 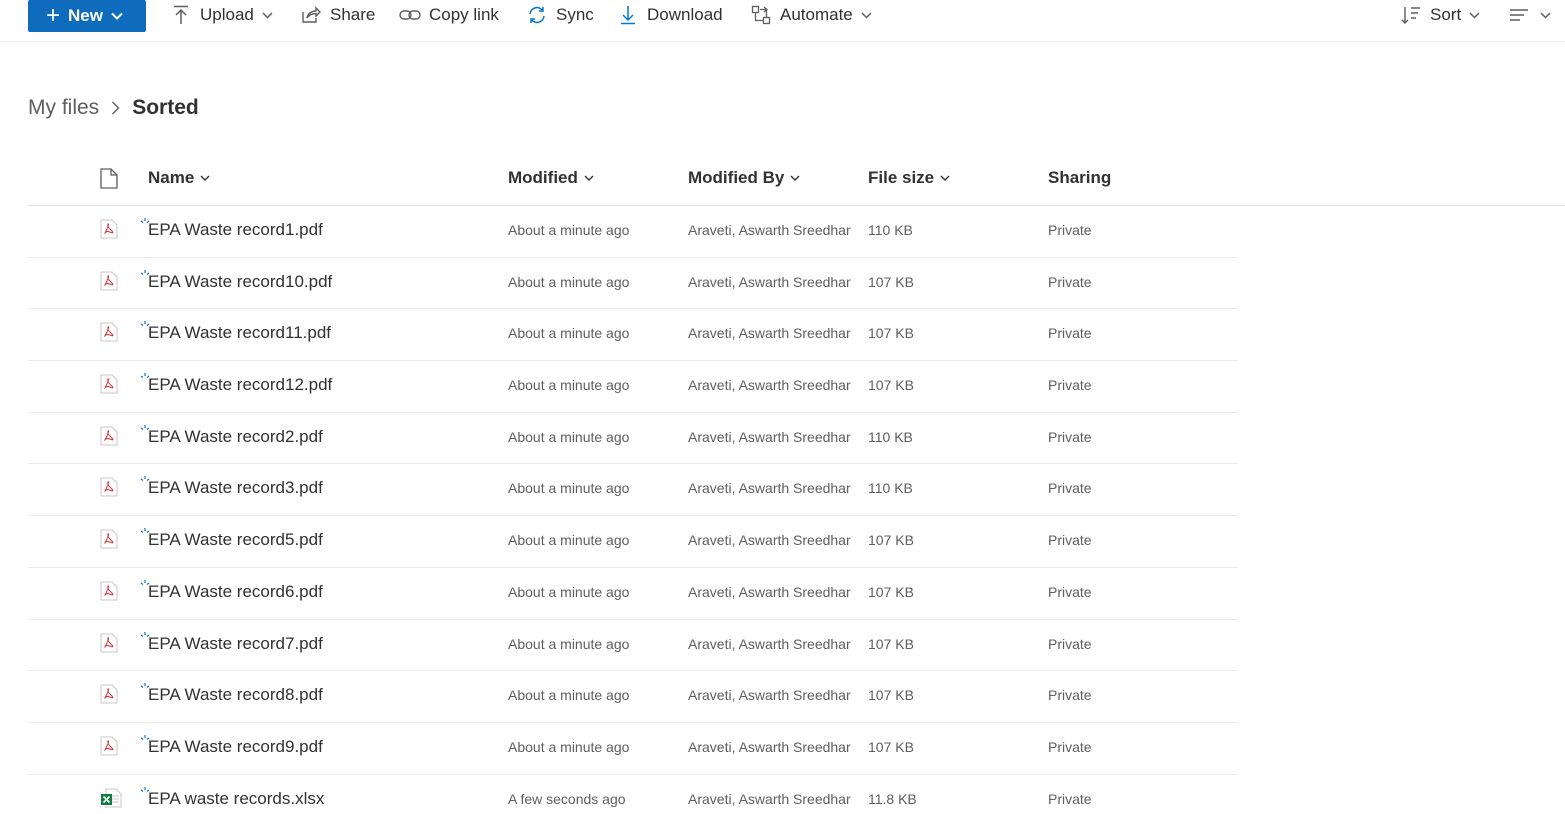 What do you see at coordinates (235, 644) in the screenshot?
I see `file-name-link: EPA Waste record7.pdf` at bounding box center [235, 644].